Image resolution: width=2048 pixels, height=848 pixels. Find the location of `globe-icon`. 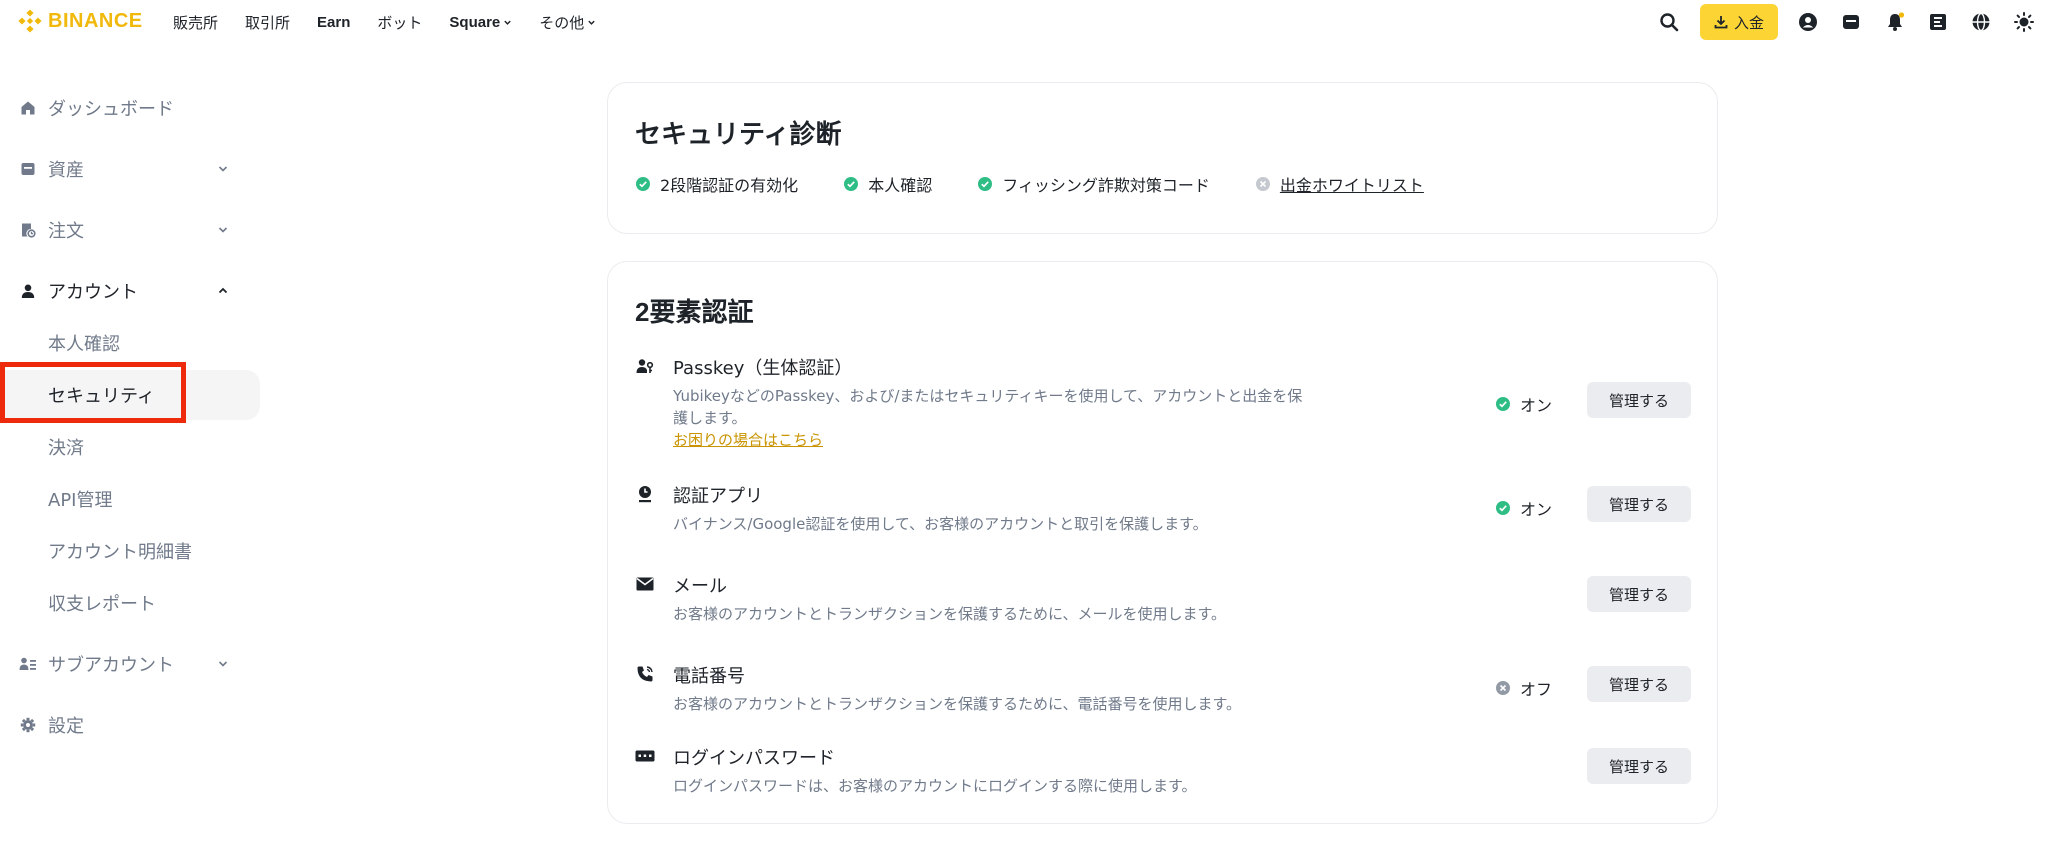

globe-icon is located at coordinates (1981, 22).